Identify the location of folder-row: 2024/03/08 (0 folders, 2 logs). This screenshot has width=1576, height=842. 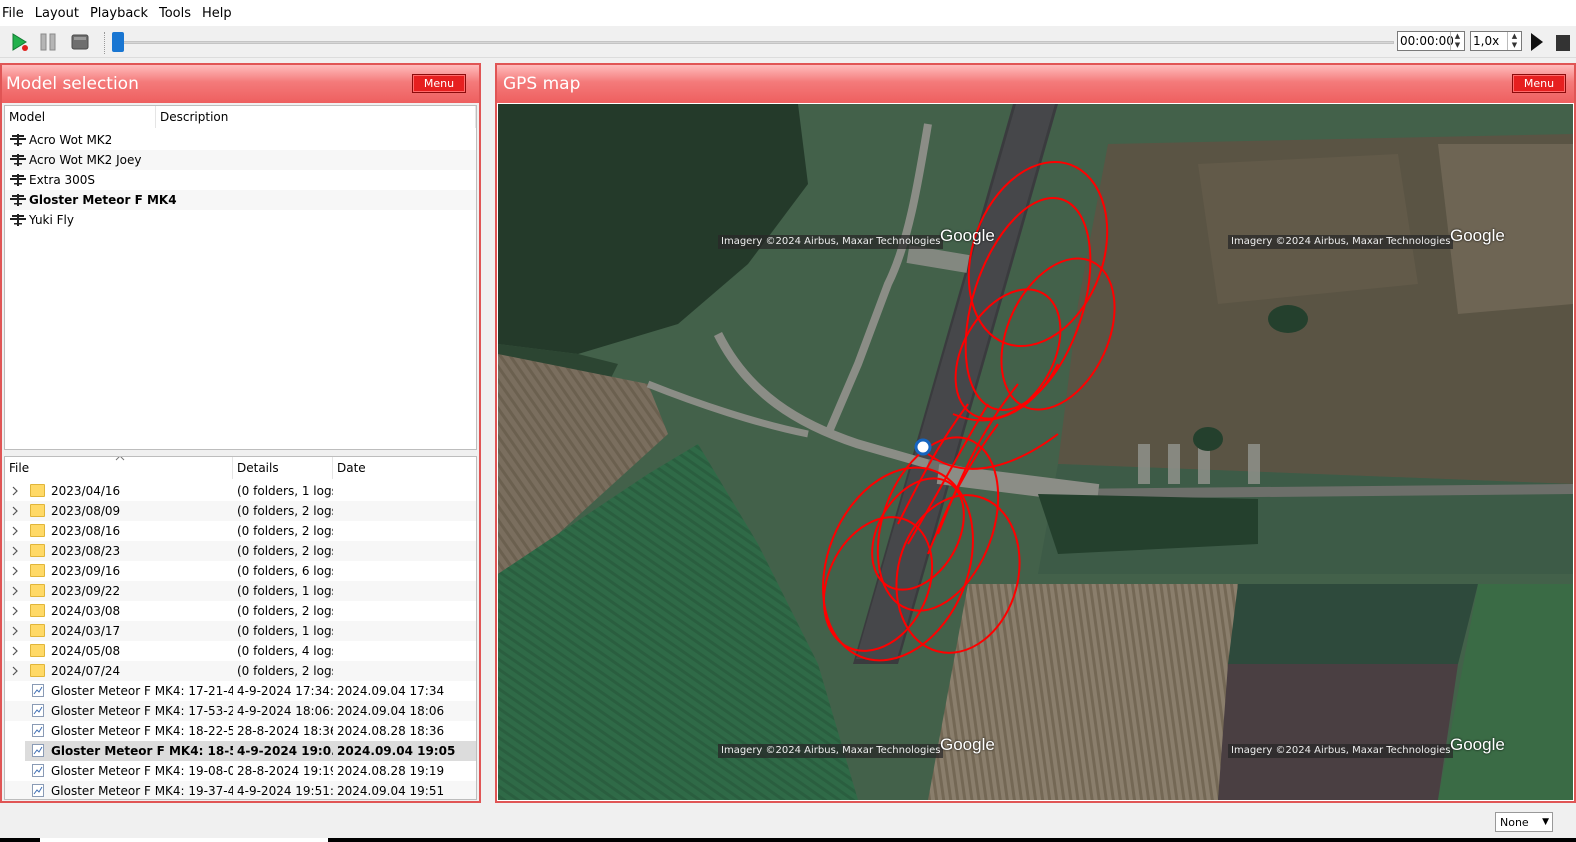
(240, 611).